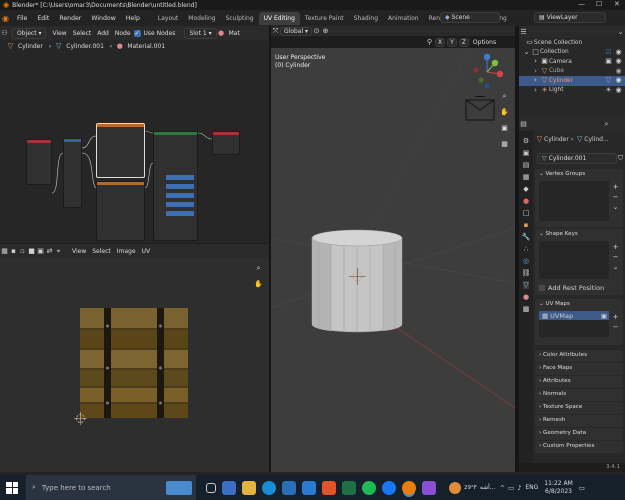 Image resolution: width=625 pixels, height=500 pixels. What do you see at coordinates (120, 211) in the screenshot?
I see `color-ramp-node` at bounding box center [120, 211].